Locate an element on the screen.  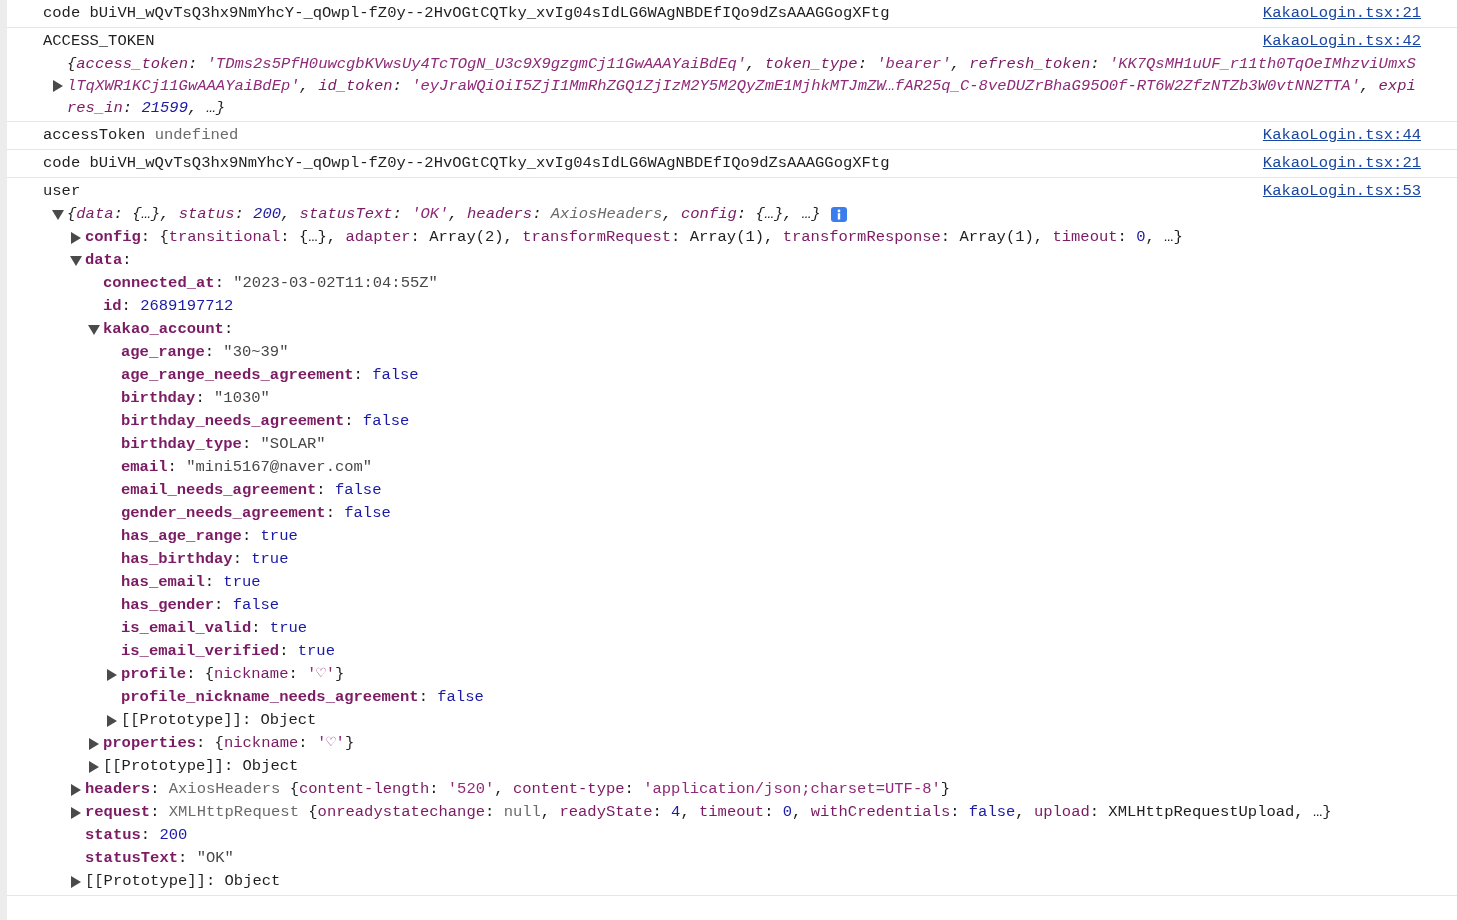
object-preview: {access_token: 'TDms2s5PfH0uwcgbKVwsUy4TcTOgN_U3c9X9gzgmCj11GwAAAYaiBdEq', token_type: 'bearer', refresh_token: 'KK7QsMH1uUF_r11th0TqOeIMhzviUmxSlTqXWR1KCj11GwAAAYaiBdEp', id_token: 'eyJraWQiOiI5ZjI1MmRhZGQ1ZjIzM2Y5M2QyZmE1MjhkMTJmZW…fAR25q_C-8veDUZrBhaG95O0f-RT6W2ZfzNTZb3W0vtNNZTTA', expires_in: 21599, …} is located at coordinates (742, 86).